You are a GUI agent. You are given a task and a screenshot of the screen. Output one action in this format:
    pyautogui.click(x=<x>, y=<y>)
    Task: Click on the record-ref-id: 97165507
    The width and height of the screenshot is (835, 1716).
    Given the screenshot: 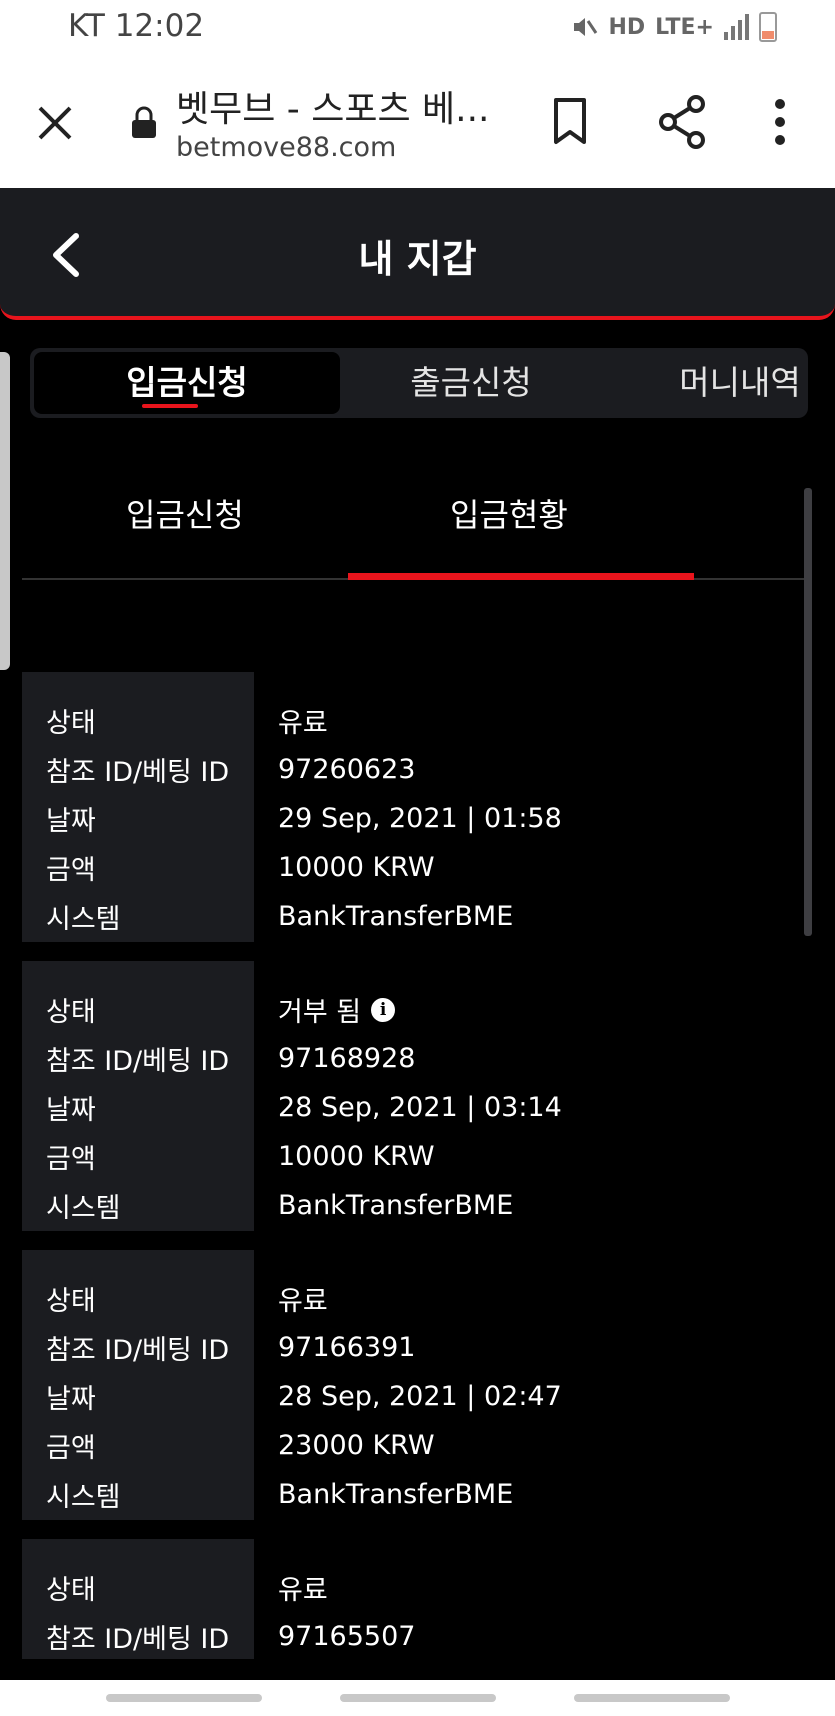 What is the action you would take?
    pyautogui.click(x=347, y=1636)
    